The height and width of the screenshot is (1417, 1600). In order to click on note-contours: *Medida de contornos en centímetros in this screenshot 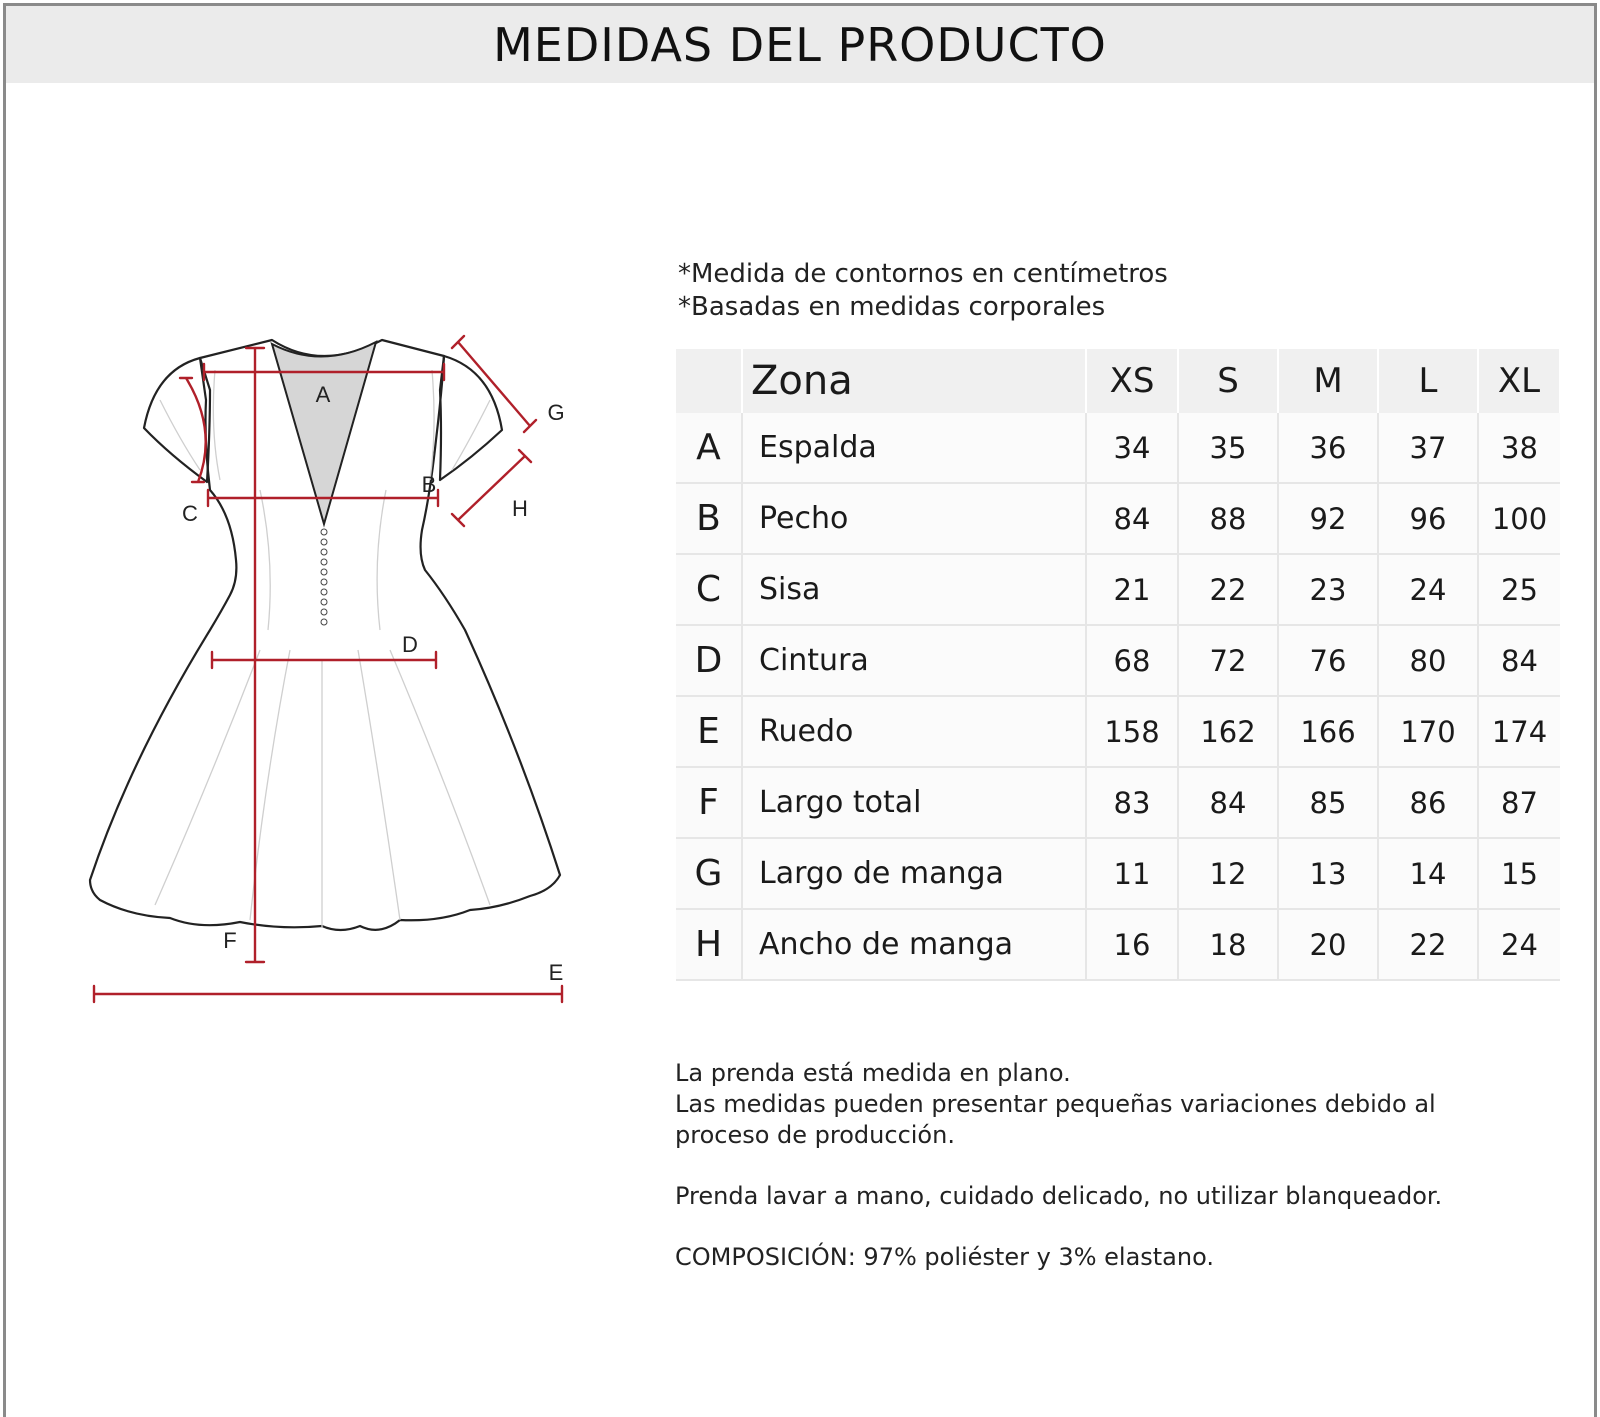, I will do `click(923, 274)`.